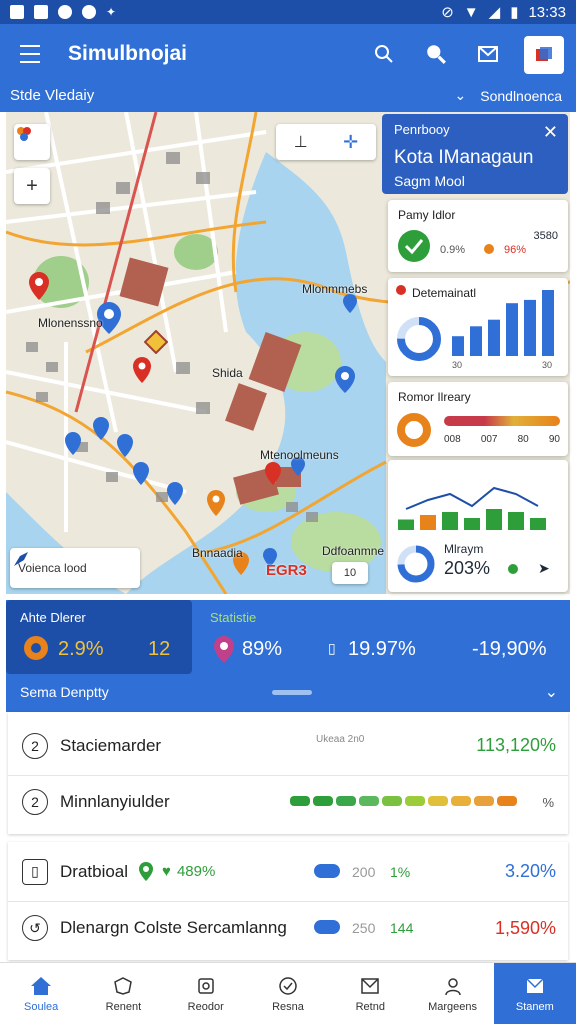 The height and width of the screenshot is (1024, 576). I want to click on ruler-icon: ⊥, so click(301, 142).